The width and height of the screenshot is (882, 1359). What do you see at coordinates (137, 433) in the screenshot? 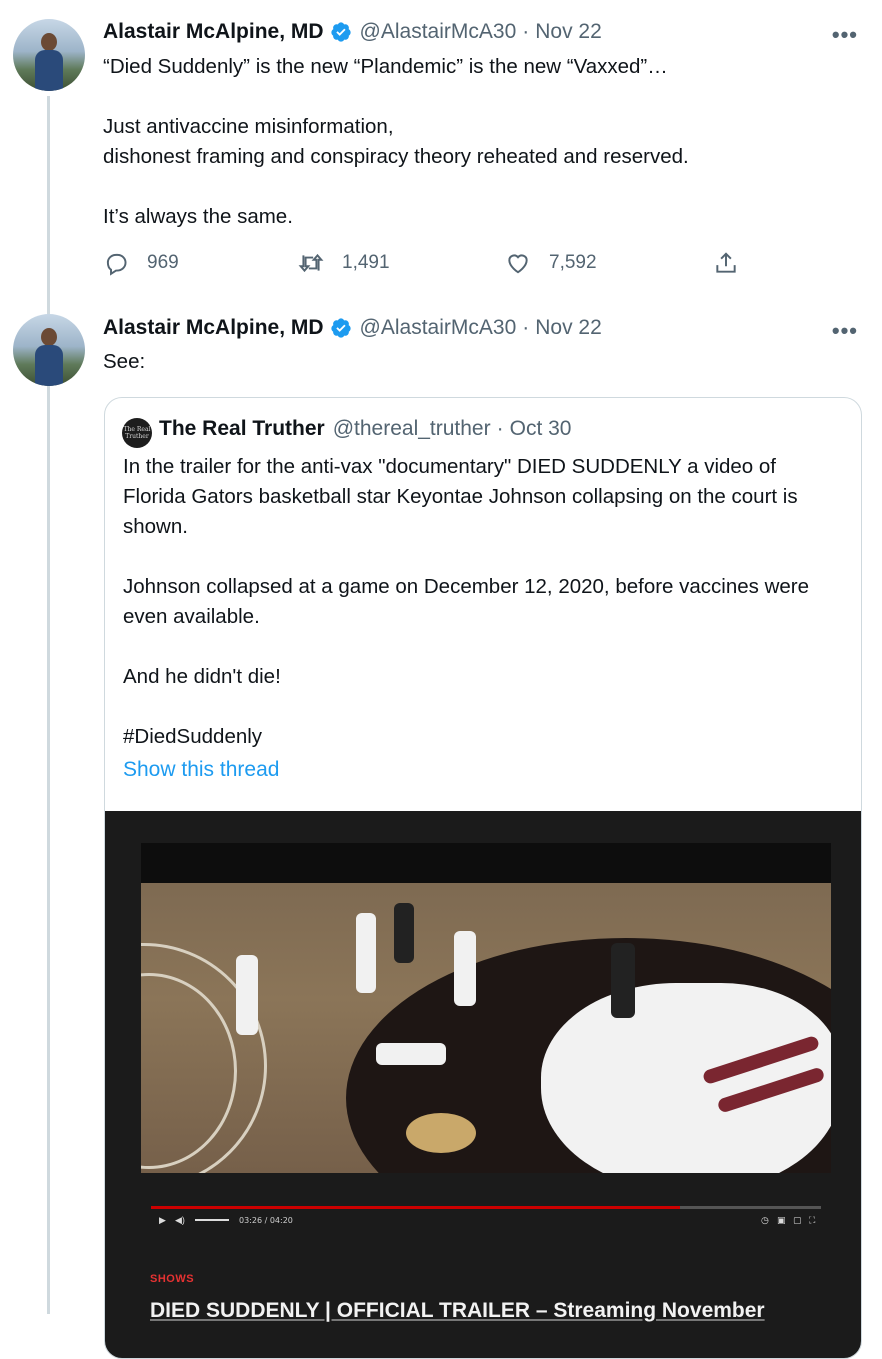
I see `quoted-avatar: The Real Truther` at bounding box center [137, 433].